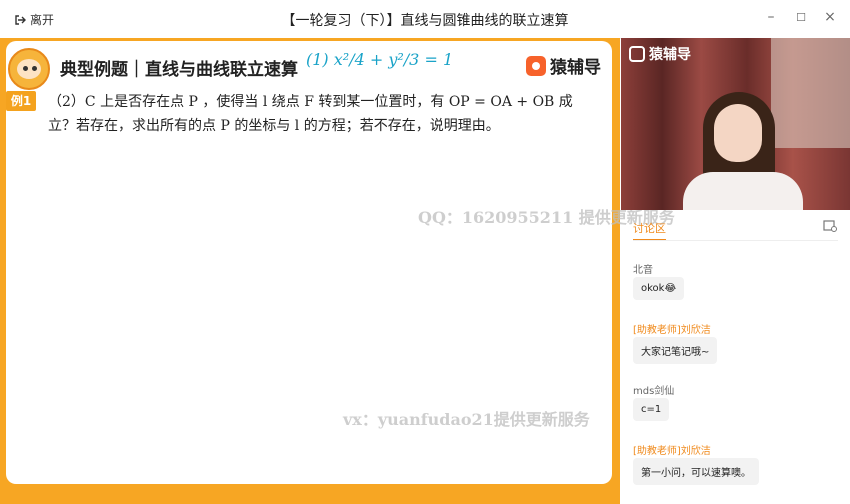  What do you see at coordinates (536, 65) in the screenshot?
I see `brand-icon` at bounding box center [536, 65].